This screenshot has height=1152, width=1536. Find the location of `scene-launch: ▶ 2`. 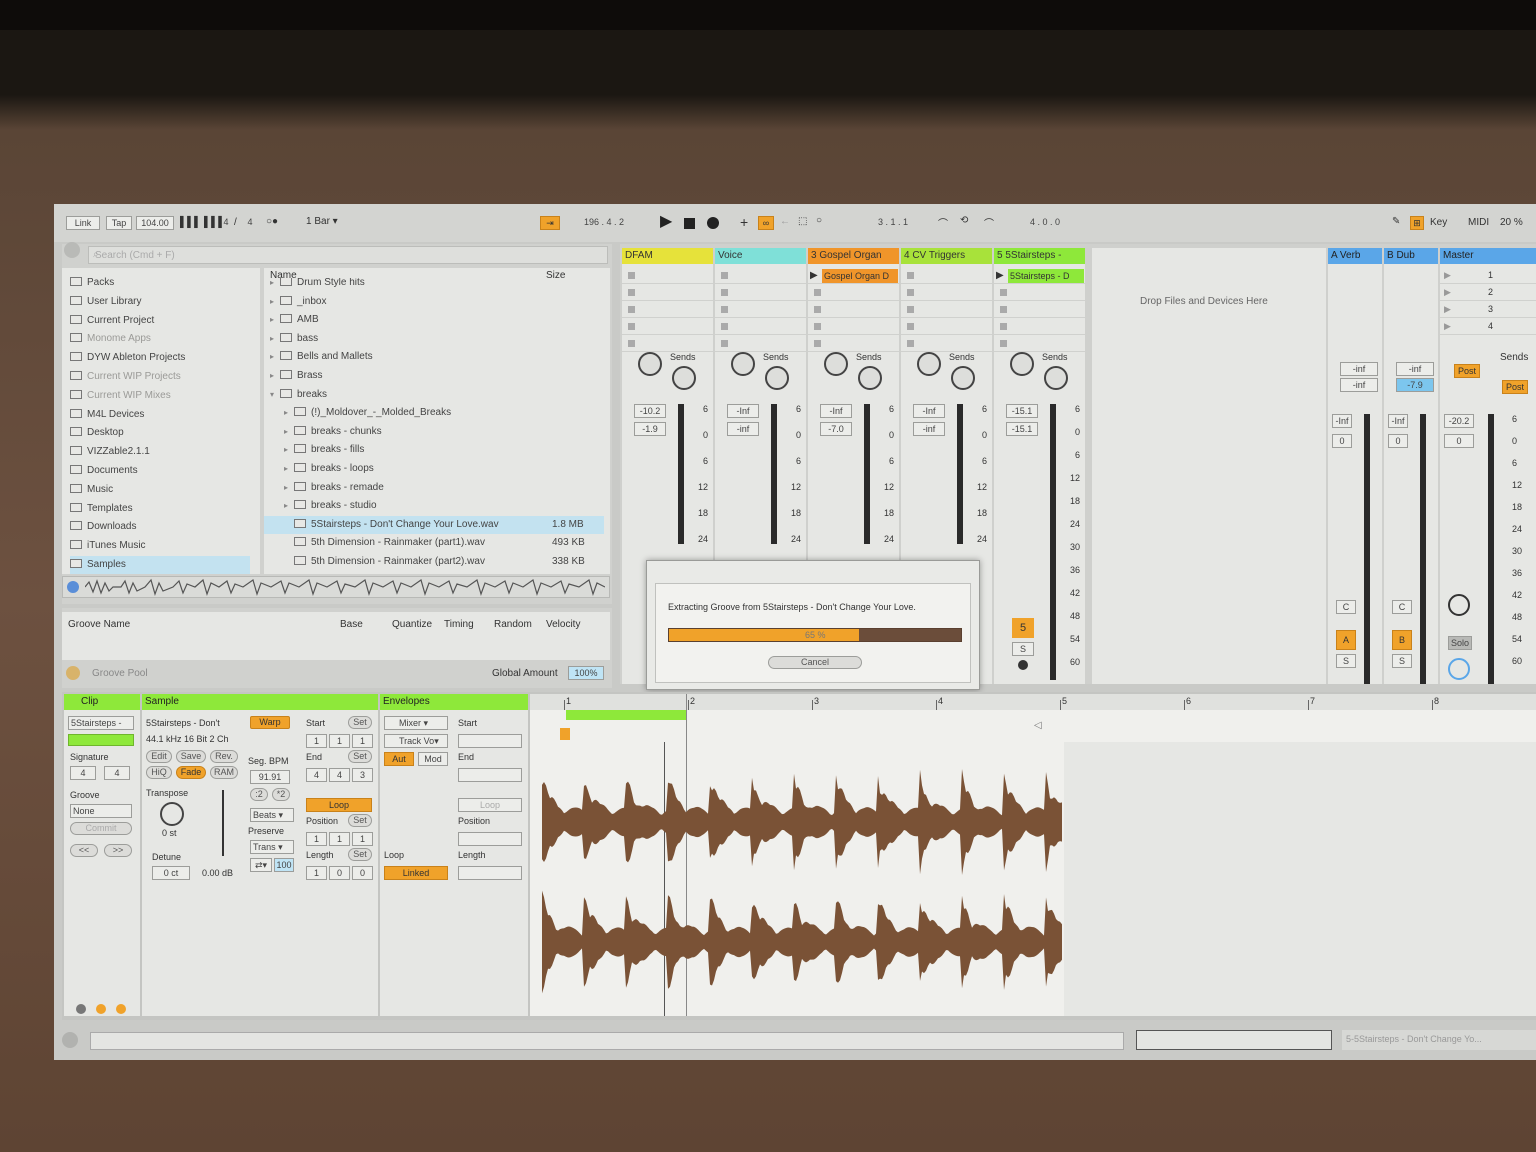

scene-launch: ▶ 2 is located at coordinates (1488, 293).